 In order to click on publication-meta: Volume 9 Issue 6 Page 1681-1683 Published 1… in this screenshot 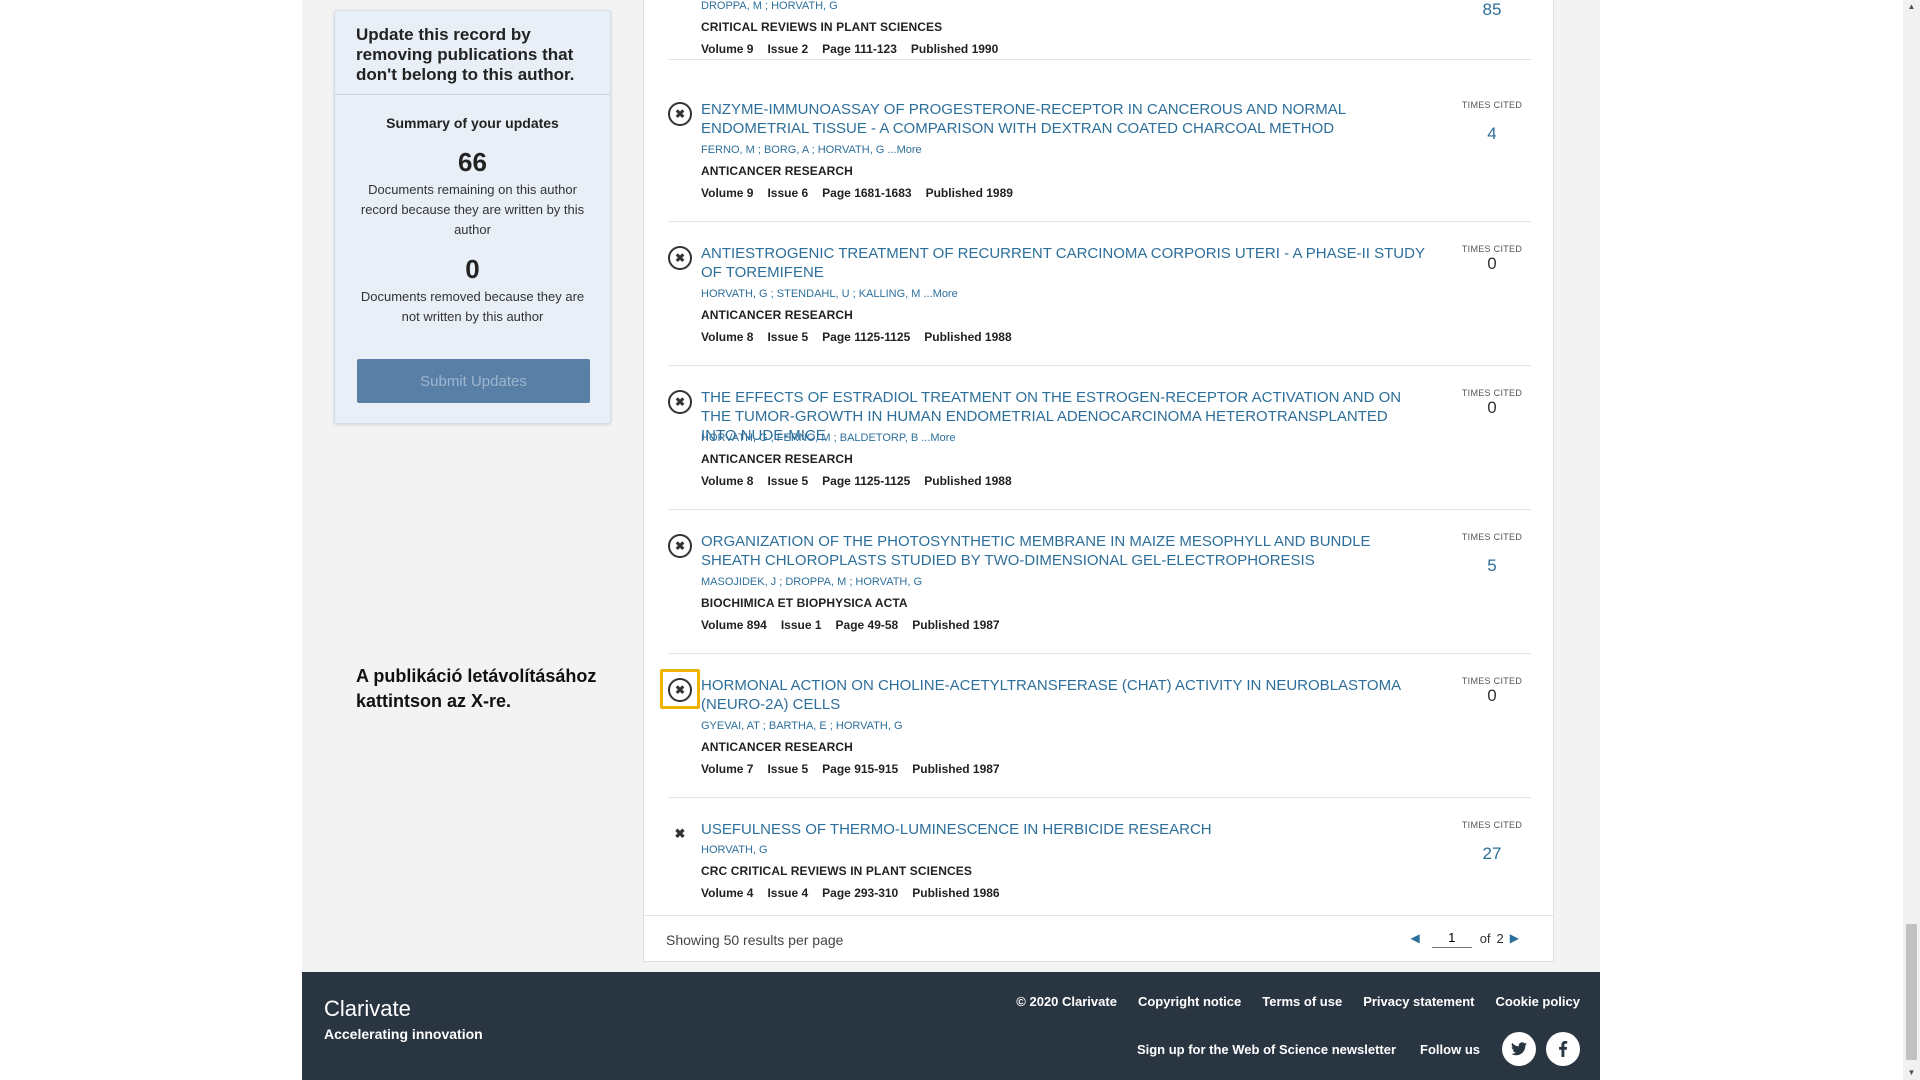, I will do `click(864, 193)`.